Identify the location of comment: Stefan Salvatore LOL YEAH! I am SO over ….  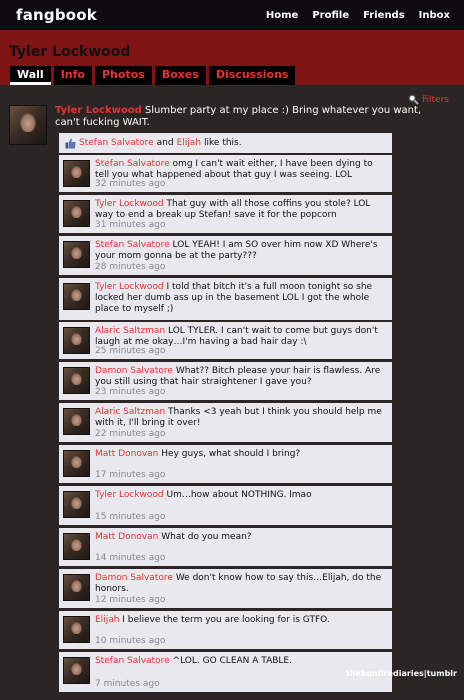
(225, 255).